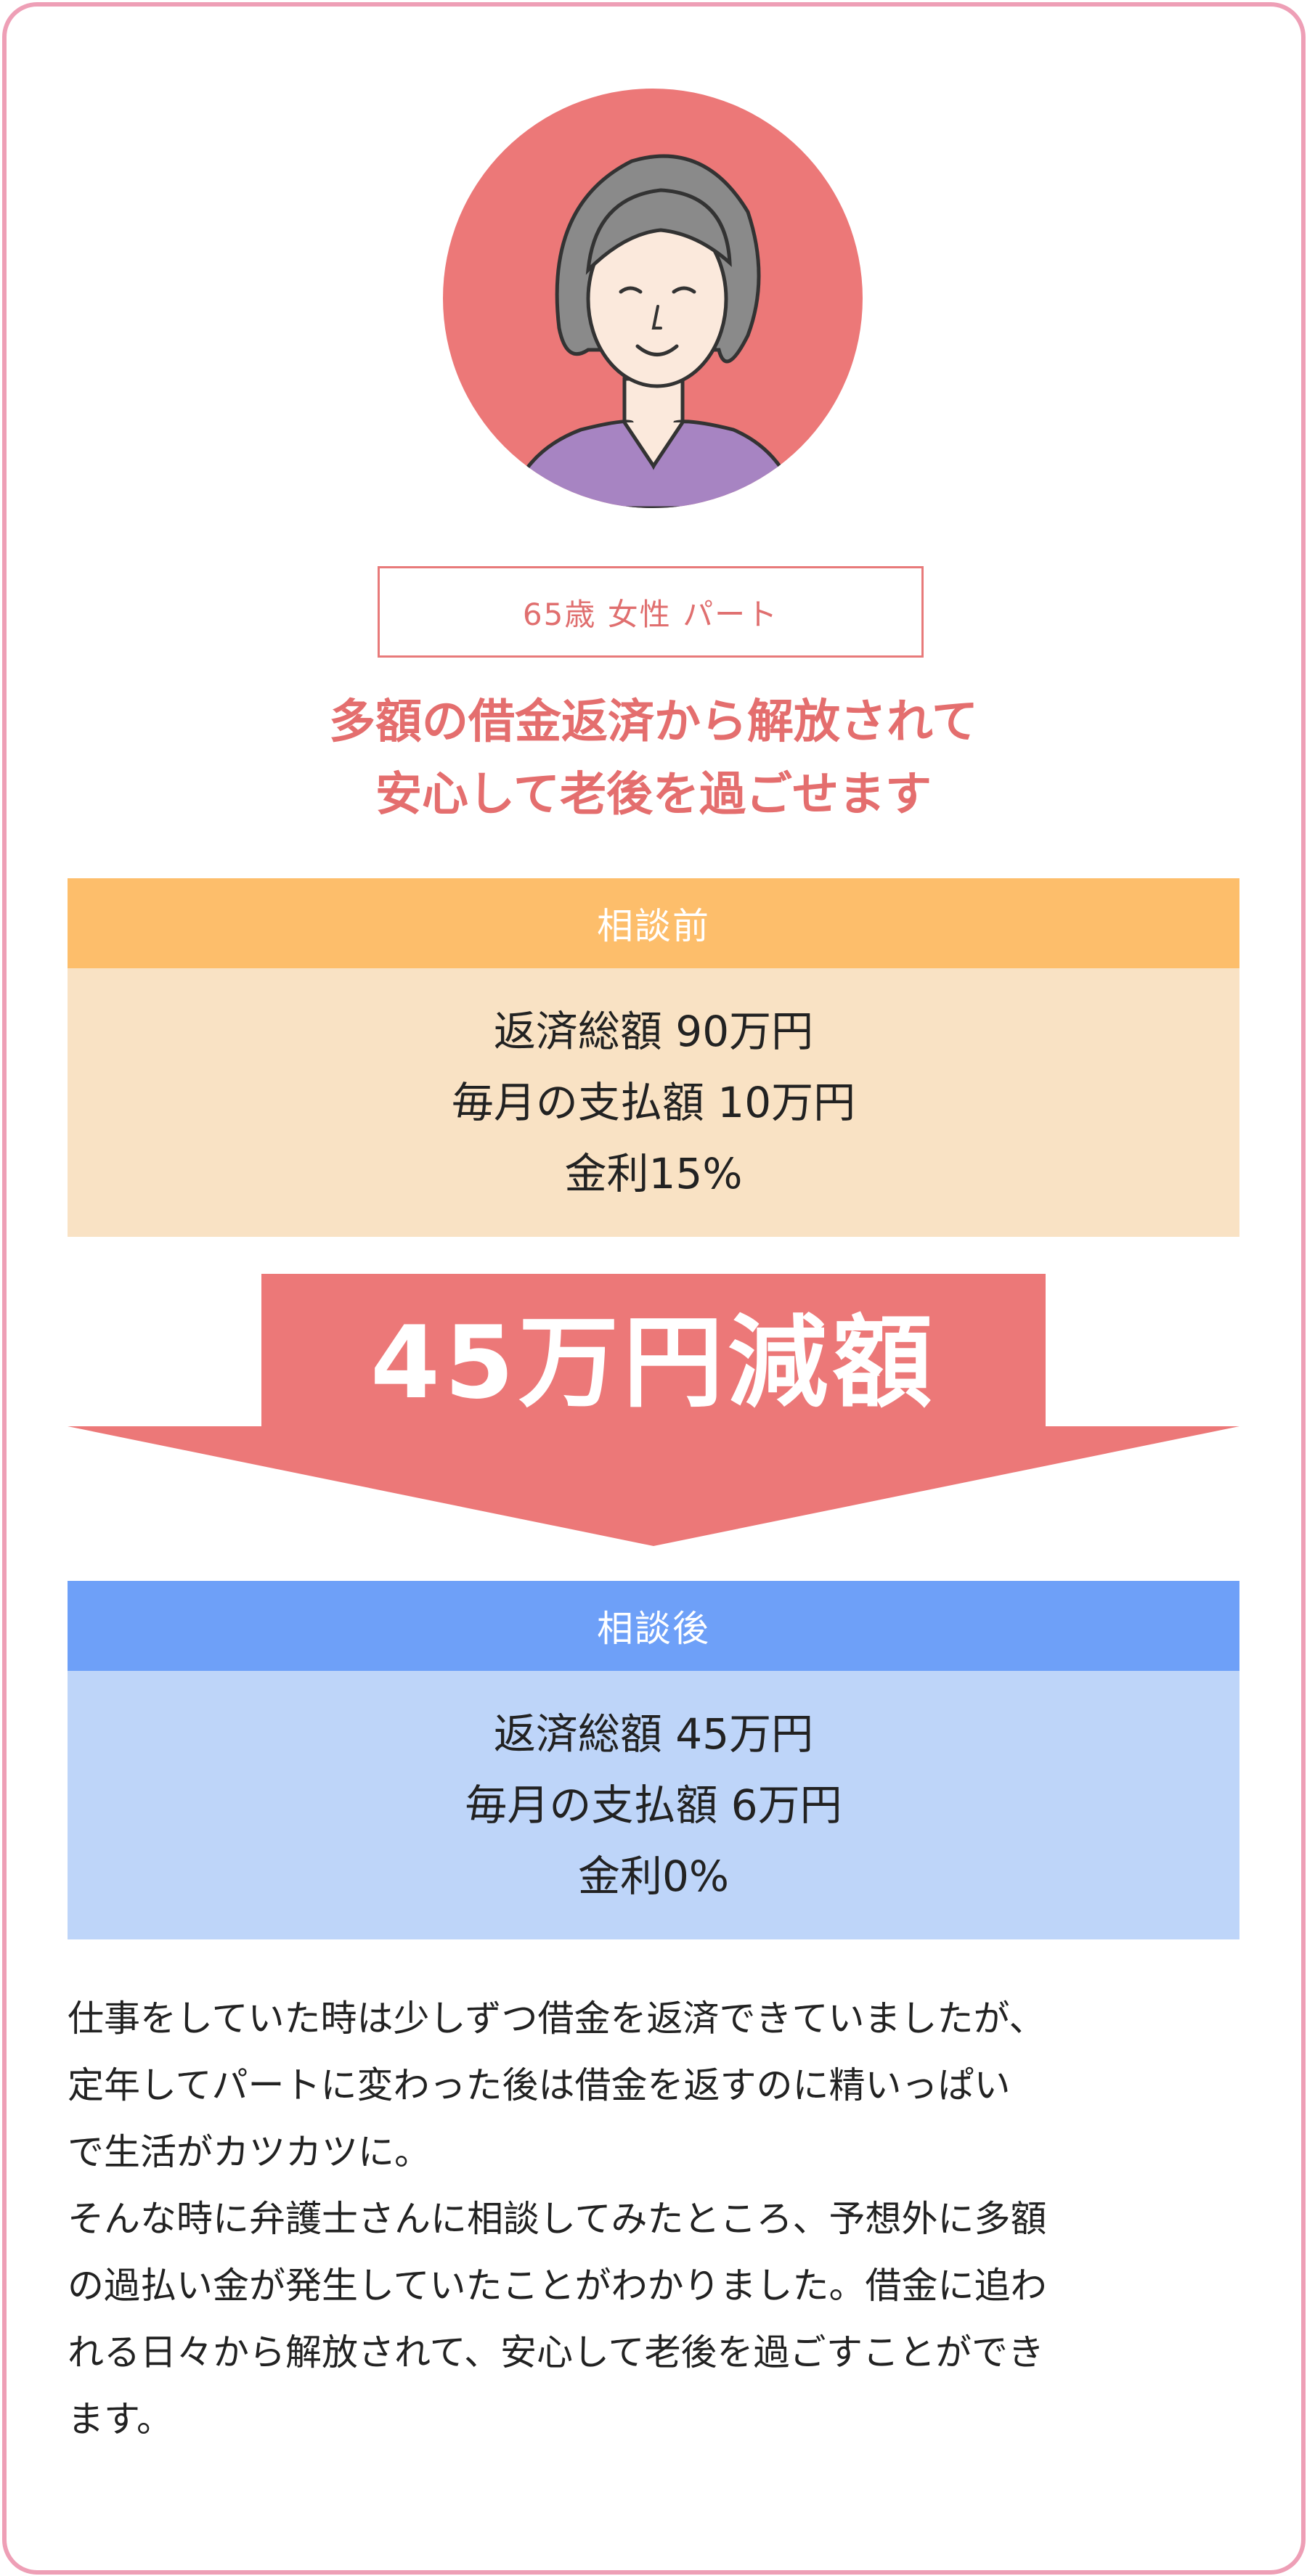 The width and height of the screenshot is (1307, 2576). Describe the element at coordinates (653, 923) in the screenshot. I see `before-header: 相談前` at that location.